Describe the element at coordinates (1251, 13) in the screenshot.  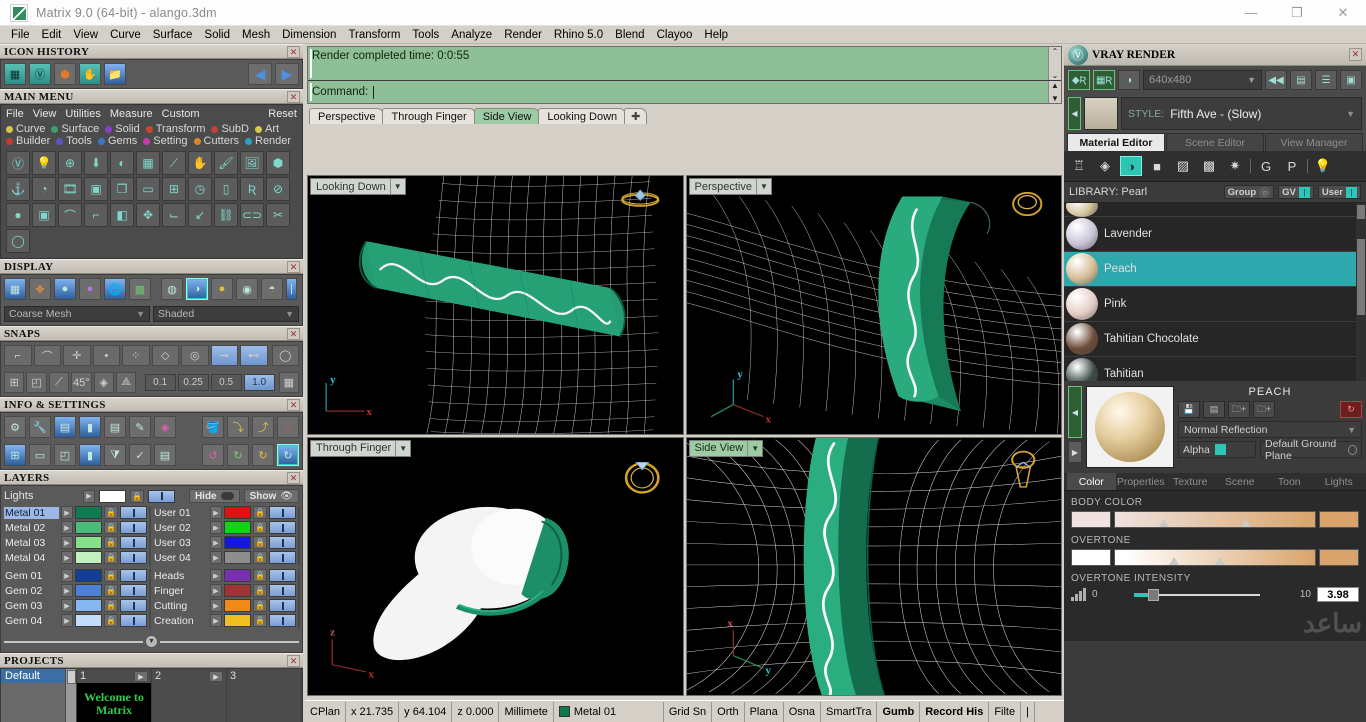
I see `minimize-button: —` at that location.